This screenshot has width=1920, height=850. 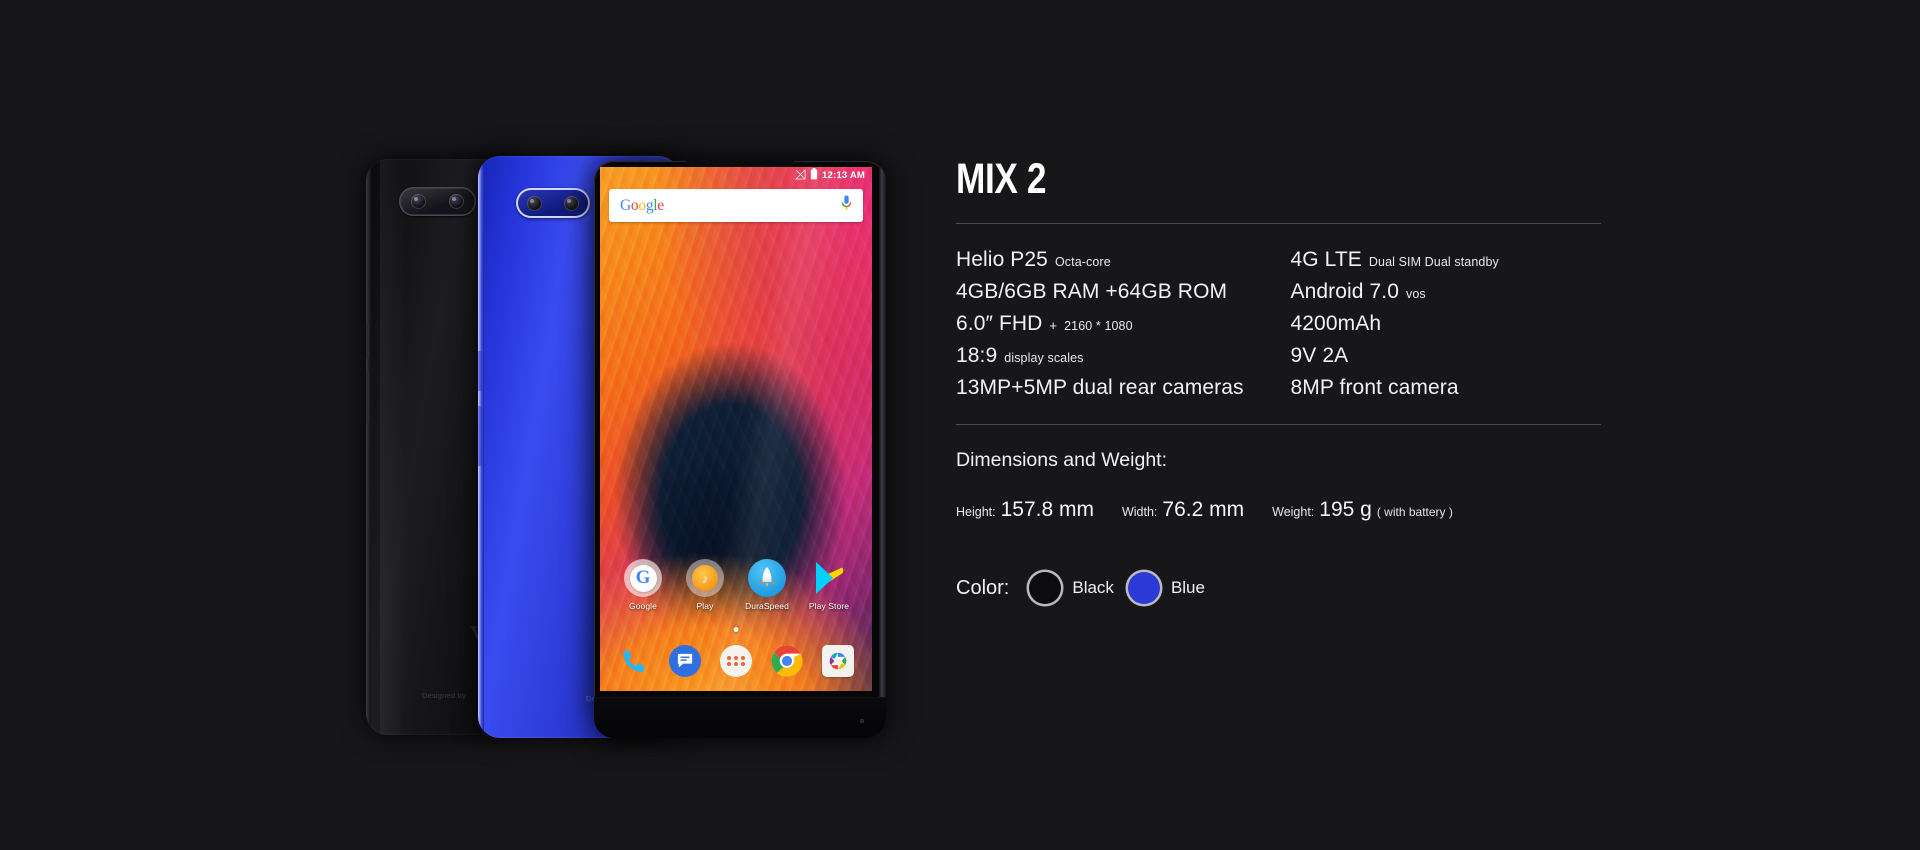 I want to click on dimension-weight: Weight: 195 g ( with battery ), so click(x=1362, y=510).